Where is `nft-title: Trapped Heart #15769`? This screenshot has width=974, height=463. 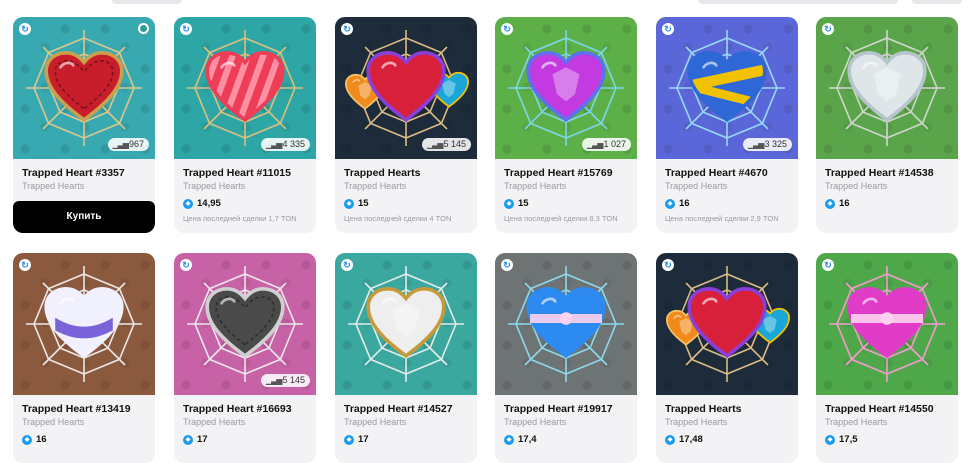
nft-title: Trapped Heart #15769 is located at coordinates (558, 173).